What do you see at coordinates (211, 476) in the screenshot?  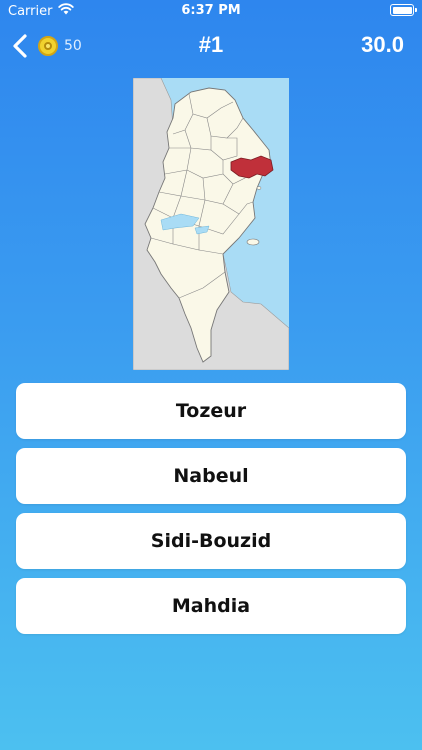 I see `answer-button-2: Nabeul` at bounding box center [211, 476].